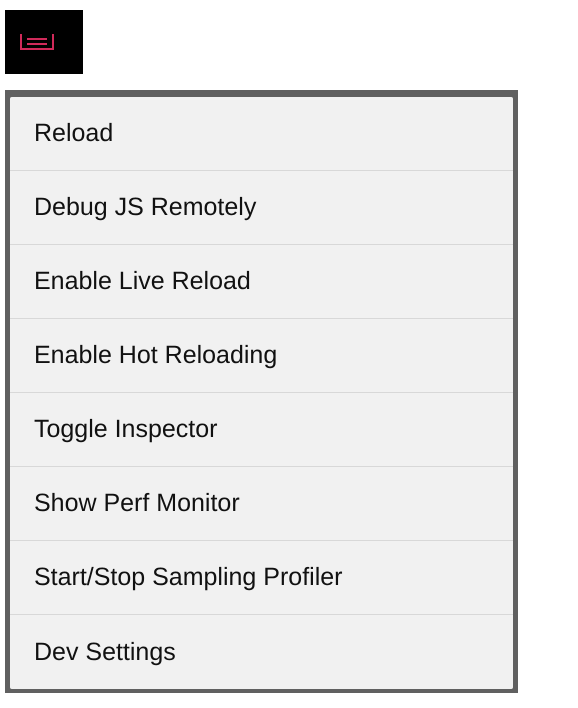 Image resolution: width=578 pixels, height=708 pixels. What do you see at coordinates (137, 503) in the screenshot?
I see `menu-item: Show Perf Monitor` at bounding box center [137, 503].